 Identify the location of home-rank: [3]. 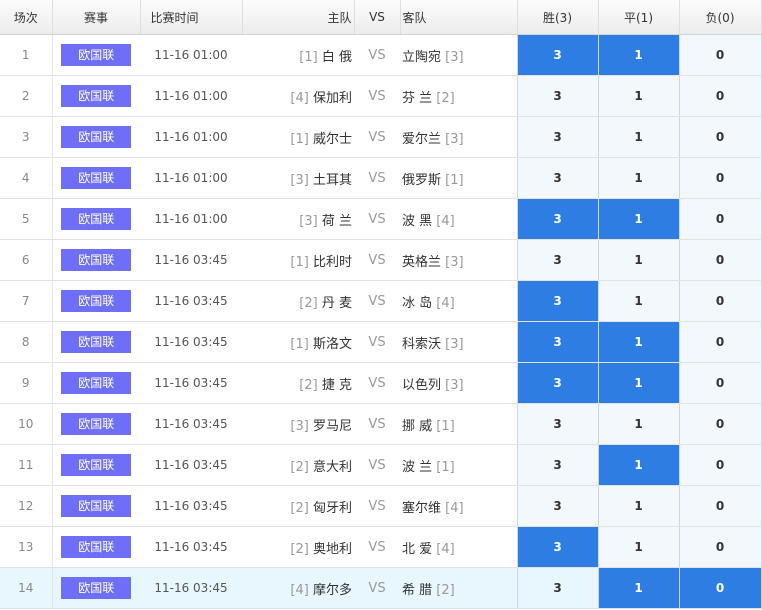
(308, 221).